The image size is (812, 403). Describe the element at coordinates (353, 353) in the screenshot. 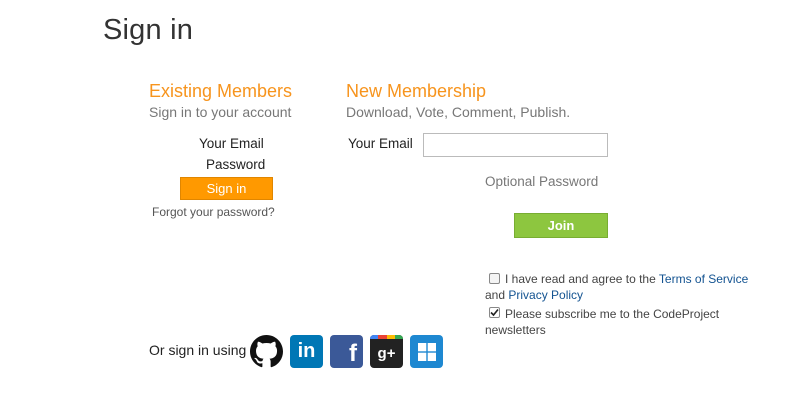

I see `facebook-icon-text: f` at that location.